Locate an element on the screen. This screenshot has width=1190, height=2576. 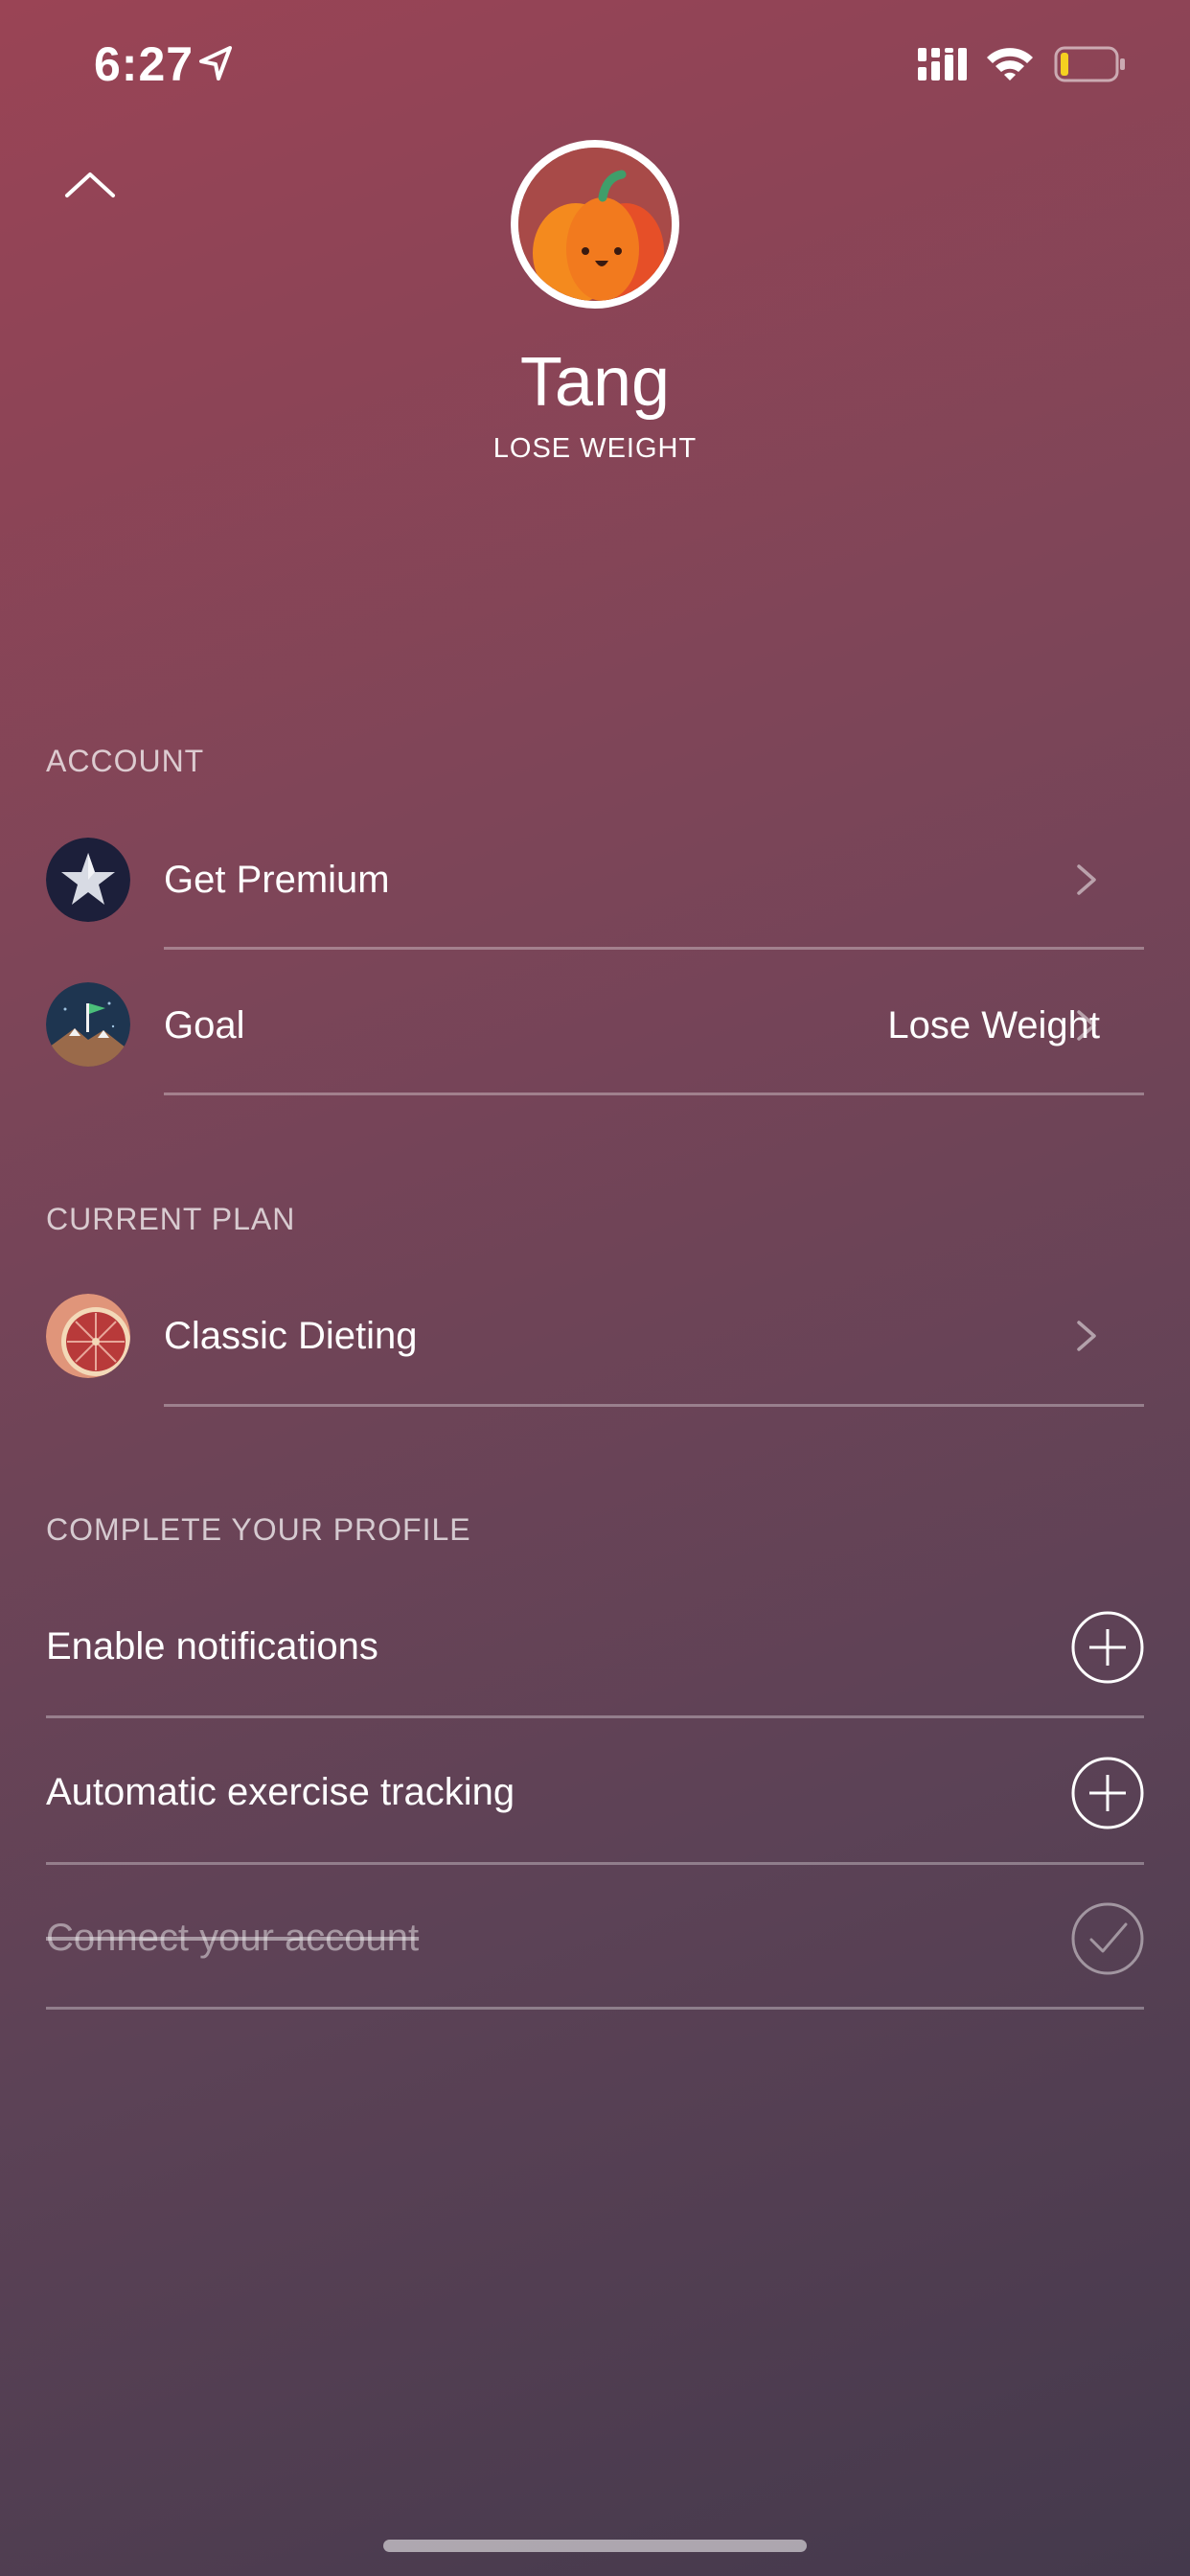
goal-flag-mountain-icon is located at coordinates (88, 1024).